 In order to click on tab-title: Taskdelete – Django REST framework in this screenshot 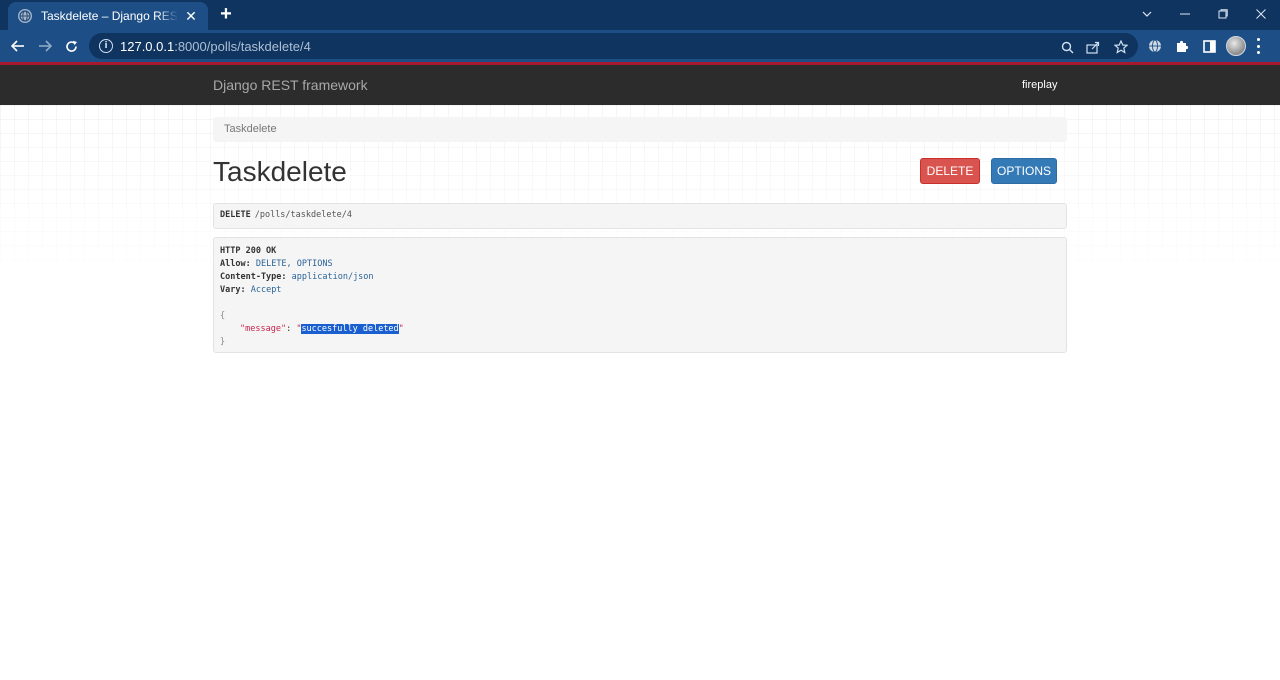, I will do `click(109, 16)`.